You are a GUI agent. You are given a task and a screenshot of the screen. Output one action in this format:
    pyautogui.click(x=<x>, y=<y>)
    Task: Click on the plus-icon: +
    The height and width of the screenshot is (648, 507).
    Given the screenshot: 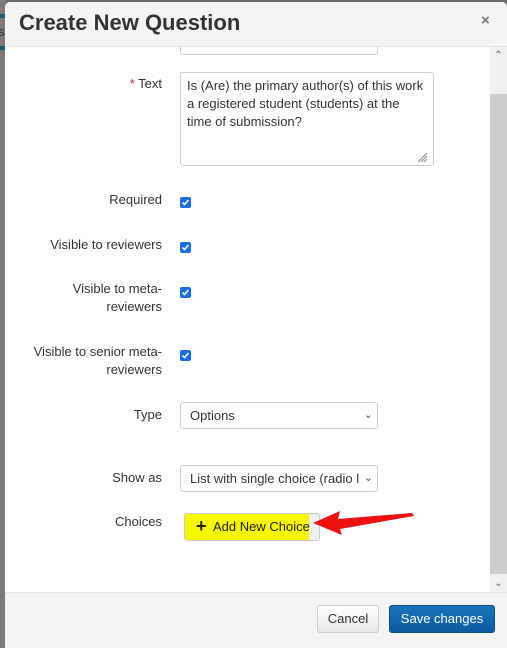 What is the action you would take?
    pyautogui.click(x=201, y=526)
    